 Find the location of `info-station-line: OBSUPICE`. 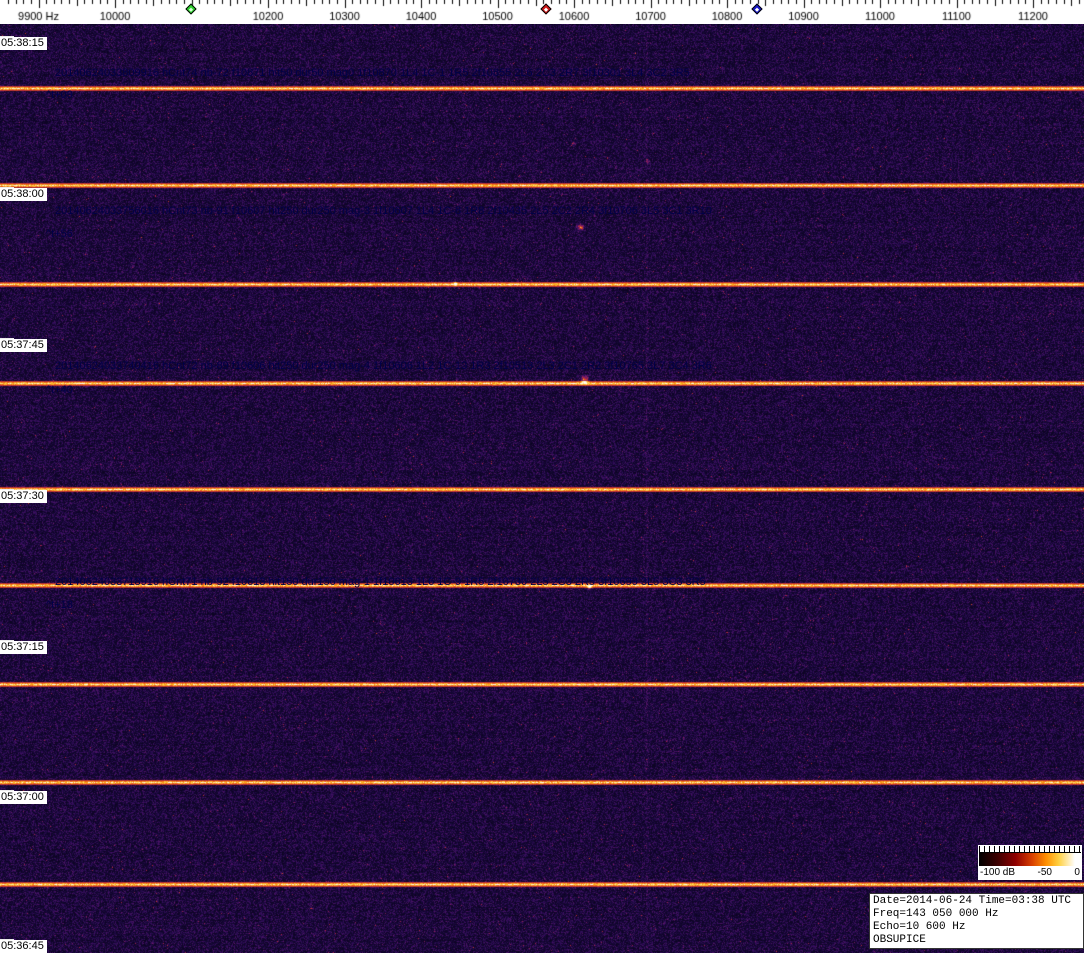

info-station-line: OBSUPICE is located at coordinates (899, 940).